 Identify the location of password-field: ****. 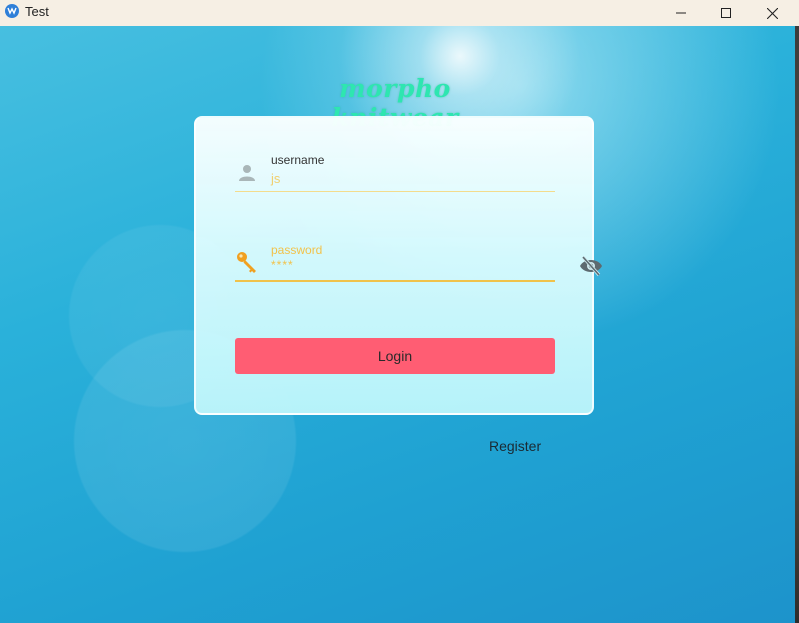
(282, 265).